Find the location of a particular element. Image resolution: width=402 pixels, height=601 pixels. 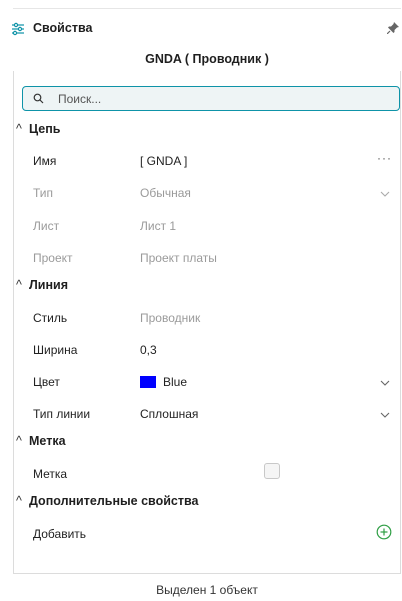

sheet-value: Лист 1 is located at coordinates (158, 226).